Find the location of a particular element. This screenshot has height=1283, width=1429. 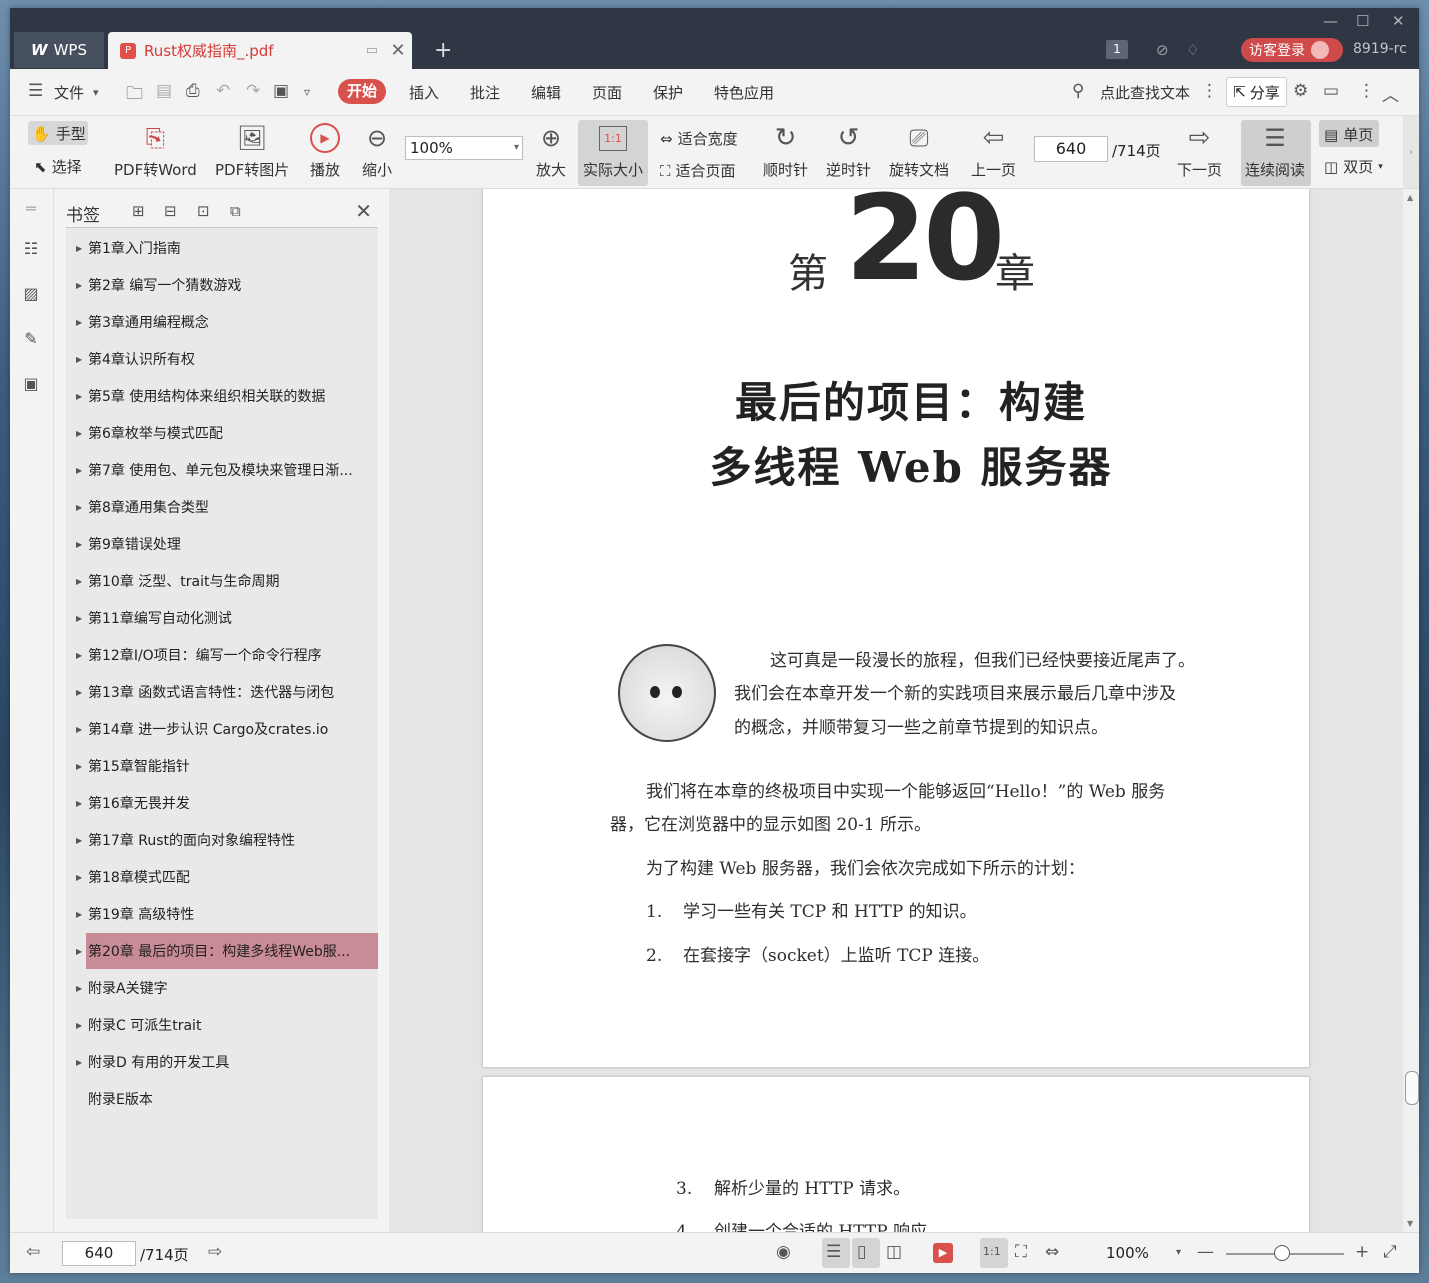

close-window-button: ✕ is located at coordinates (1398, 21).